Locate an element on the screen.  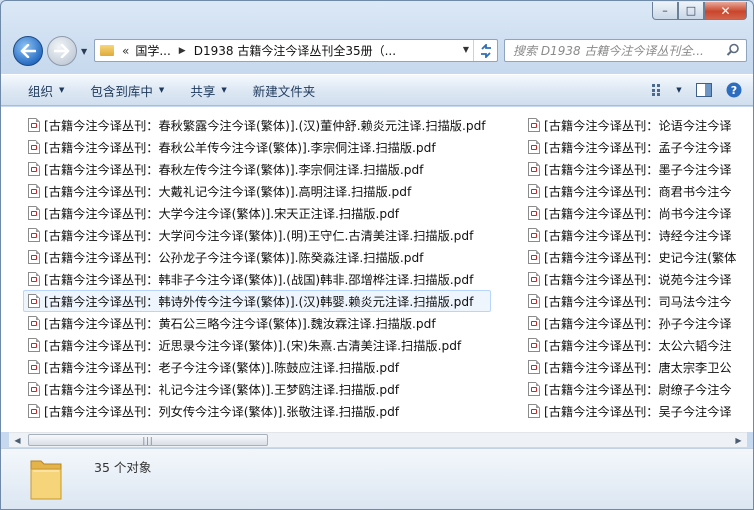
view-list-icon is located at coordinates (656, 90).